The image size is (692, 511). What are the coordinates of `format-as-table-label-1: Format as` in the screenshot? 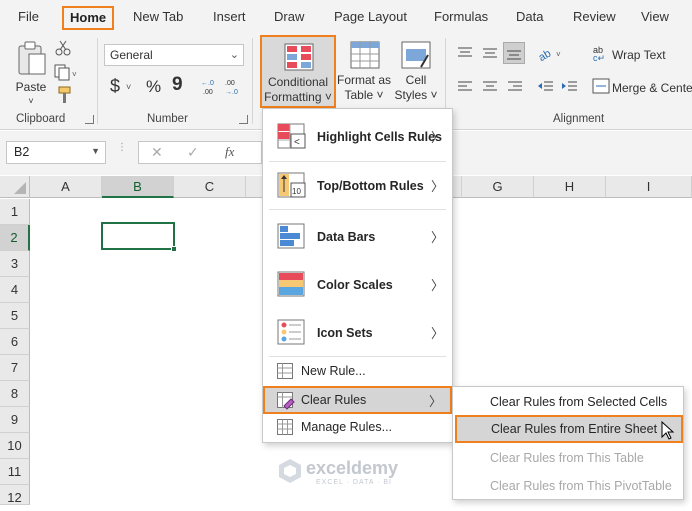 It's located at (363, 80).